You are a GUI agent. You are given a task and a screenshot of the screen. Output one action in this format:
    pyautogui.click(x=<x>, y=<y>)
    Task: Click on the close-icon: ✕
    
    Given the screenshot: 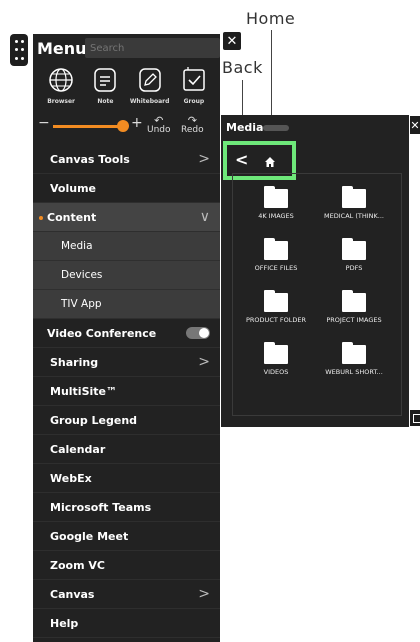 What is the action you would take?
    pyautogui.click(x=232, y=41)
    